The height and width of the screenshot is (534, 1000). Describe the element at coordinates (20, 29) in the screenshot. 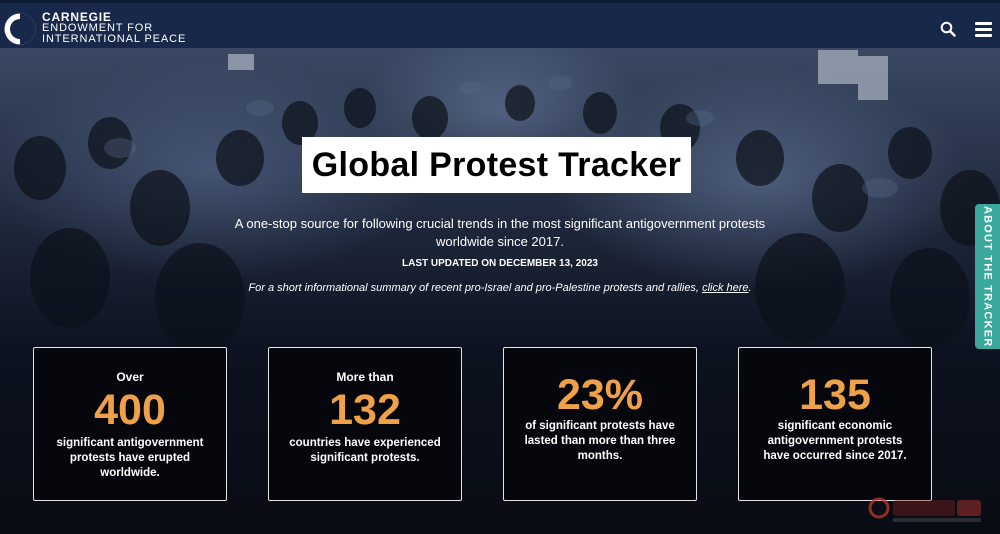

I see `carnegie-logo-icon` at that location.